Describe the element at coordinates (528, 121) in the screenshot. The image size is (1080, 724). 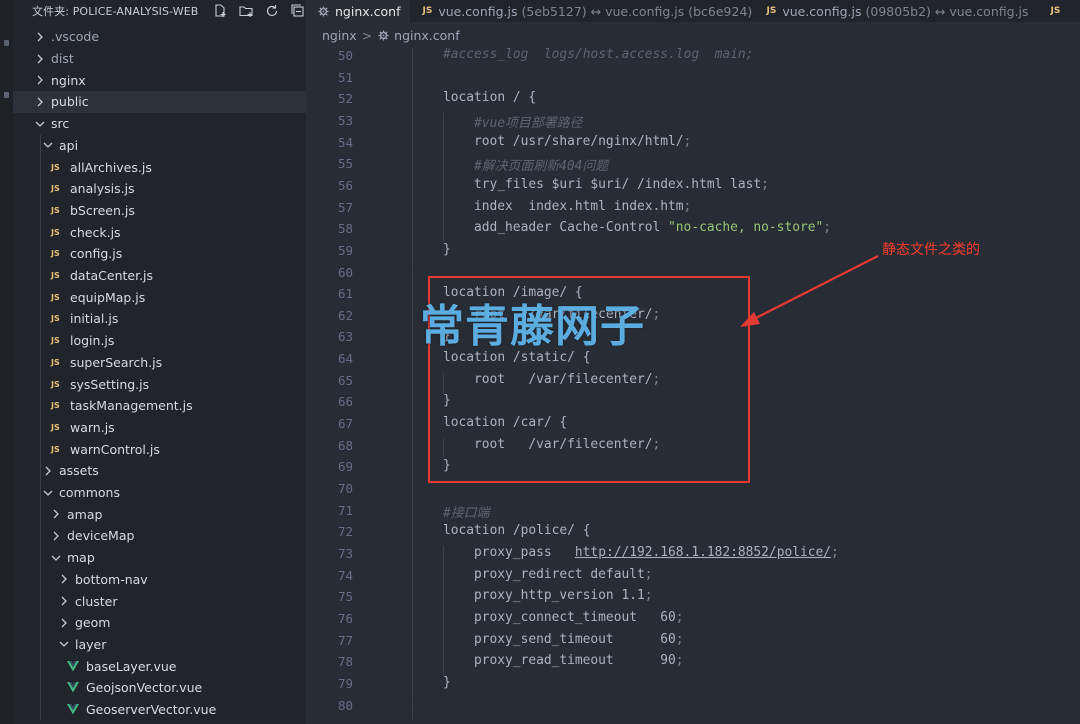
I see `code-line: #vue项目部署路径` at that location.